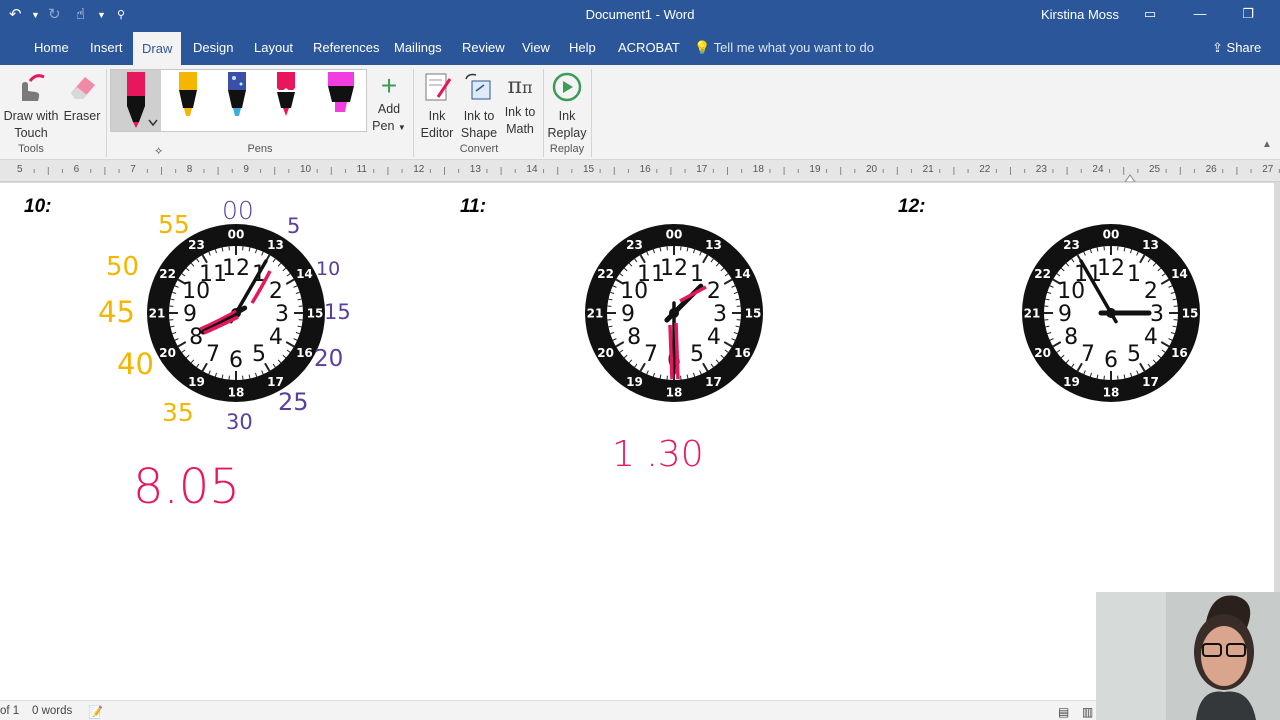  Describe the element at coordinates (51, 47) in the screenshot. I see `tab-home: Home` at that location.